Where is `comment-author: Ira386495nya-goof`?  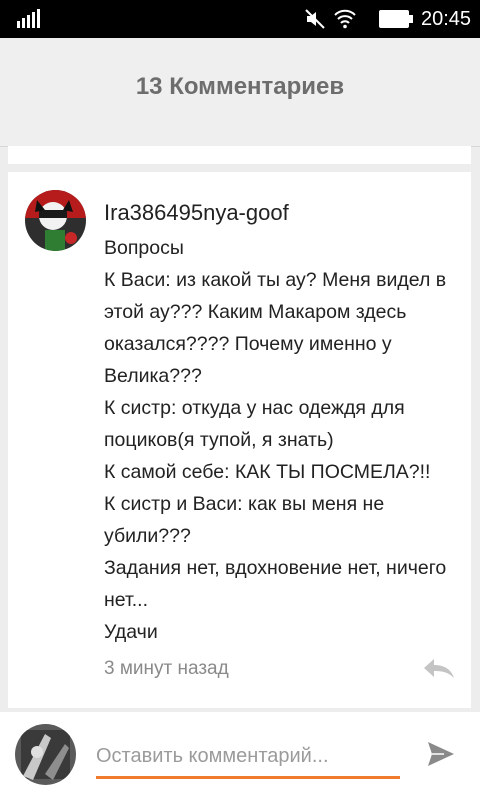
comment-author: Ira386495nya-goof is located at coordinates (196, 213).